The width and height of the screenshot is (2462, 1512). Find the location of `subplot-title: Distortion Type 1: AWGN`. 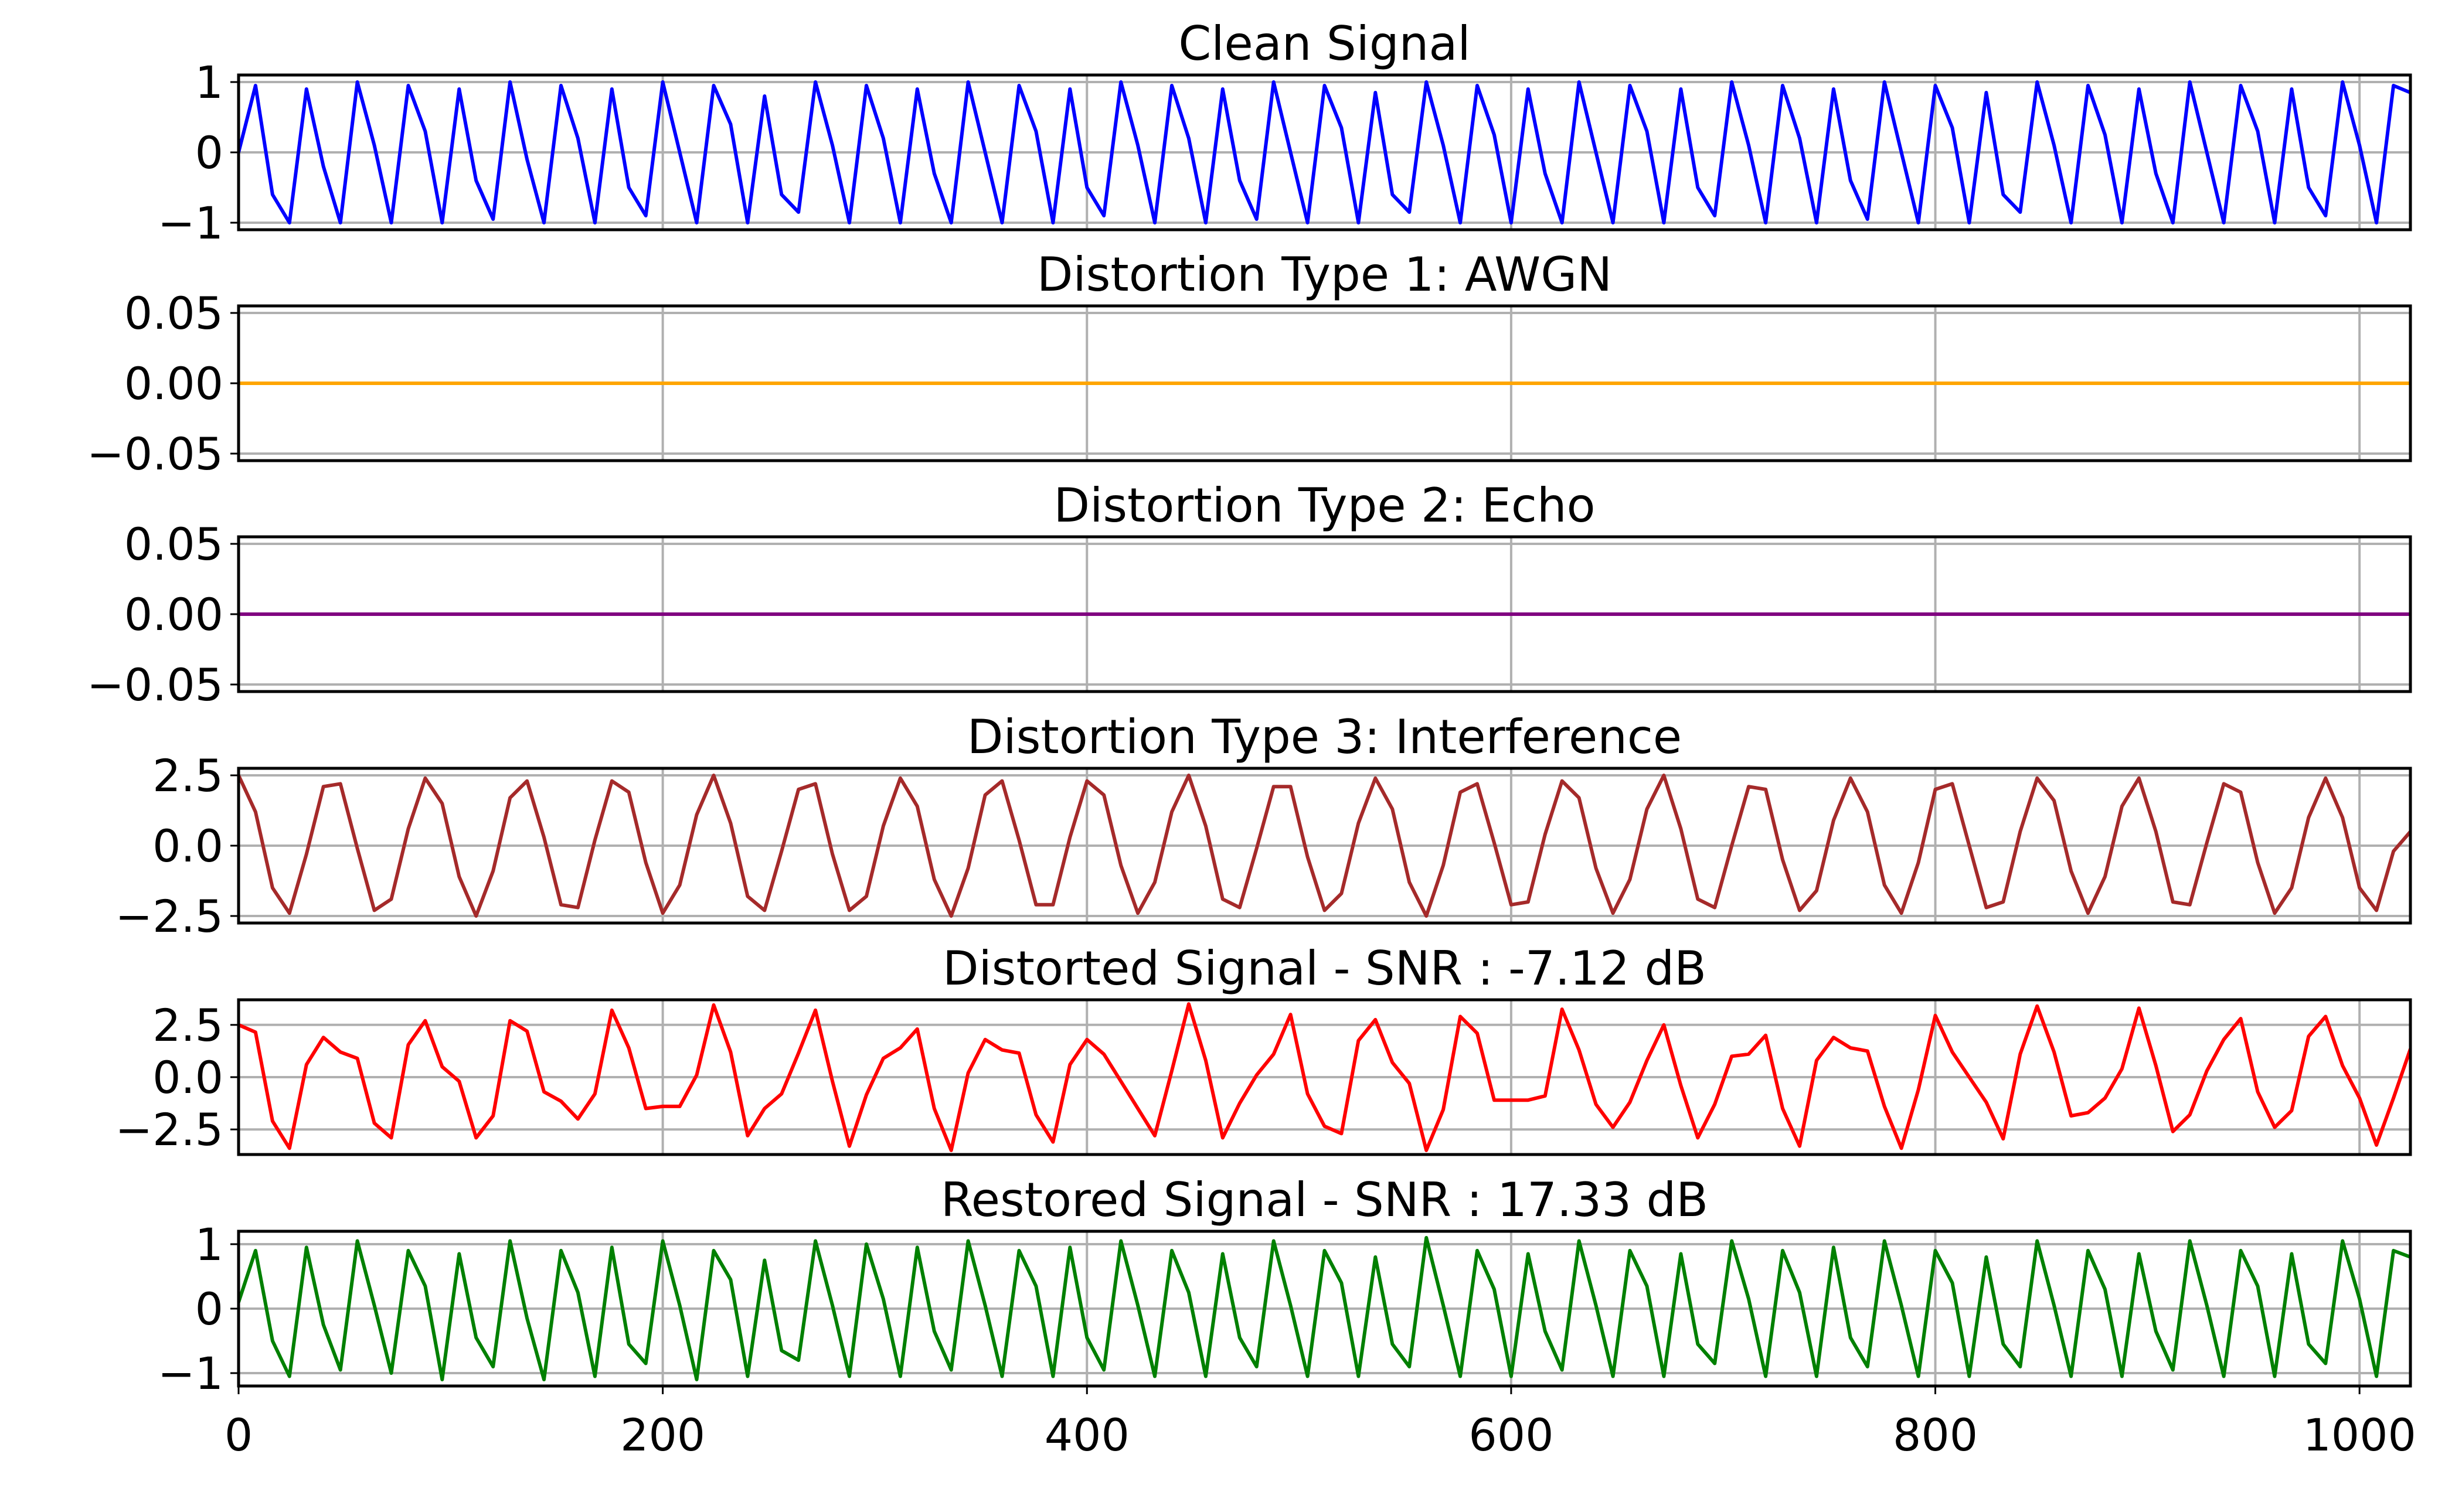

subplot-title: Distortion Type 1: AWGN is located at coordinates (1324, 274).